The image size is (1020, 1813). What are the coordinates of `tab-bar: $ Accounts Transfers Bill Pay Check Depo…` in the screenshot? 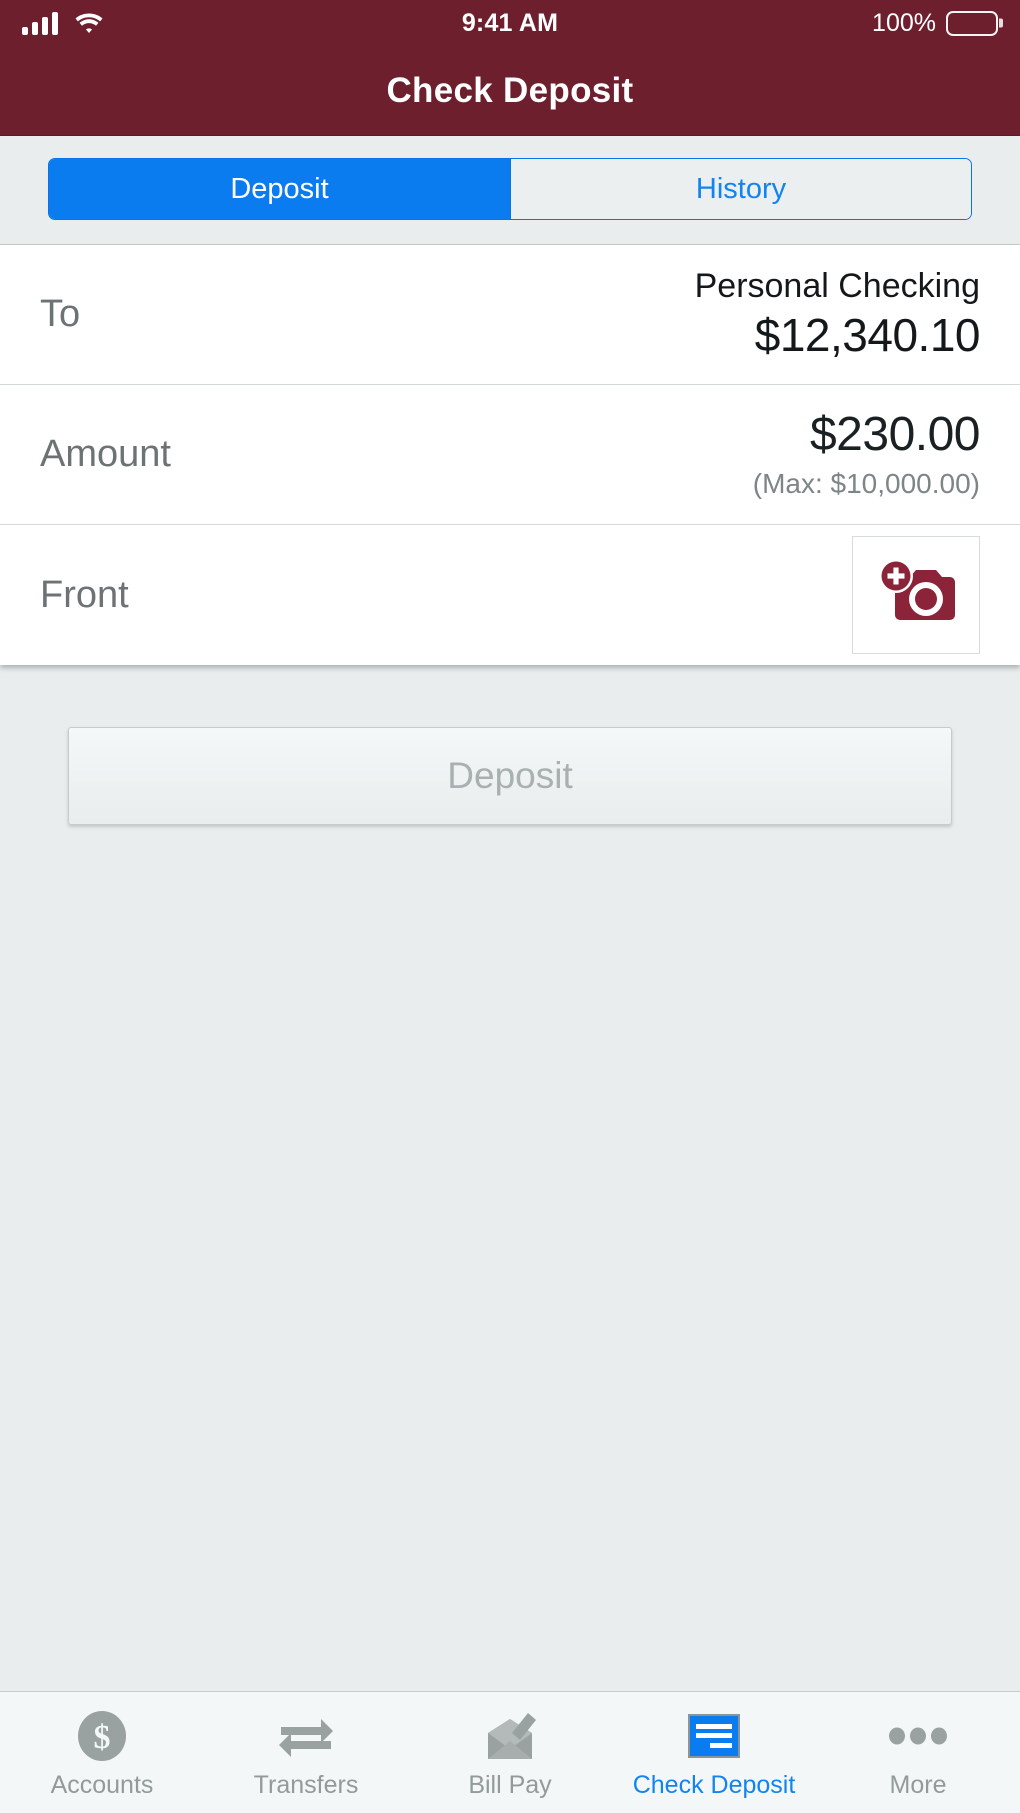 It's located at (510, 1752).